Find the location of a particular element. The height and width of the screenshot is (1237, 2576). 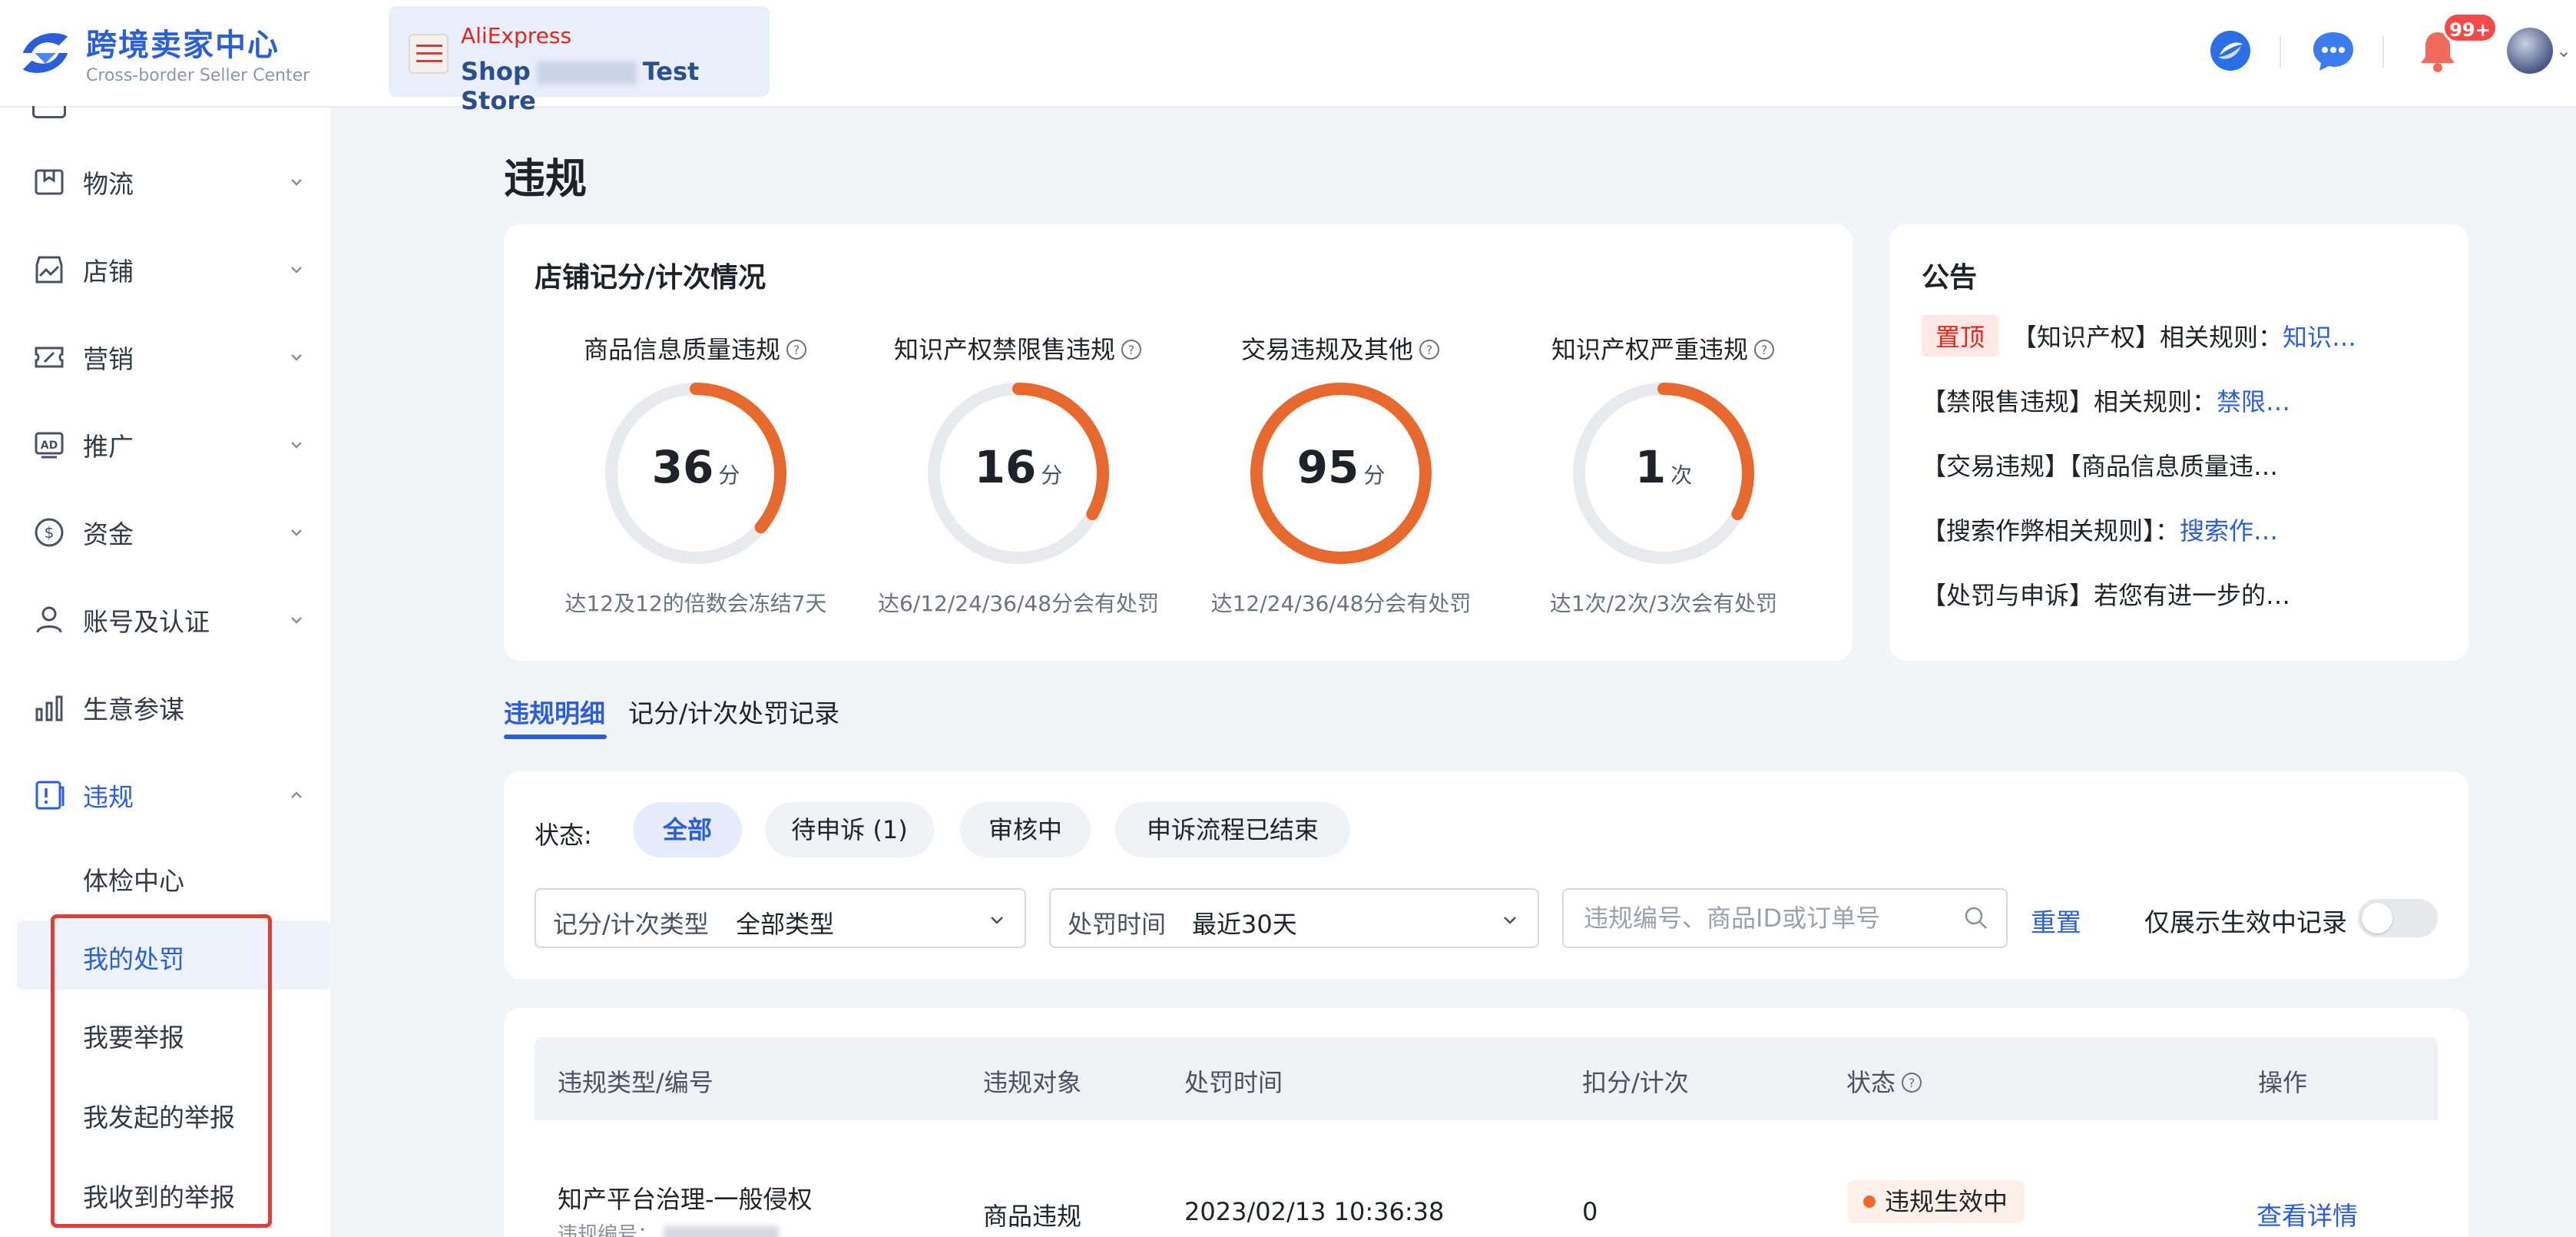

chip-under-review: 审核中 is located at coordinates (1025, 829).